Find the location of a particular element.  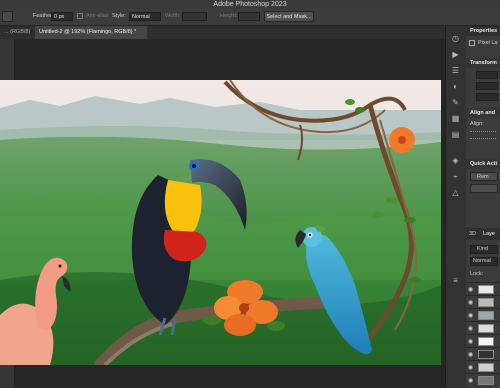

quick-action-button is located at coordinates (484, 188).